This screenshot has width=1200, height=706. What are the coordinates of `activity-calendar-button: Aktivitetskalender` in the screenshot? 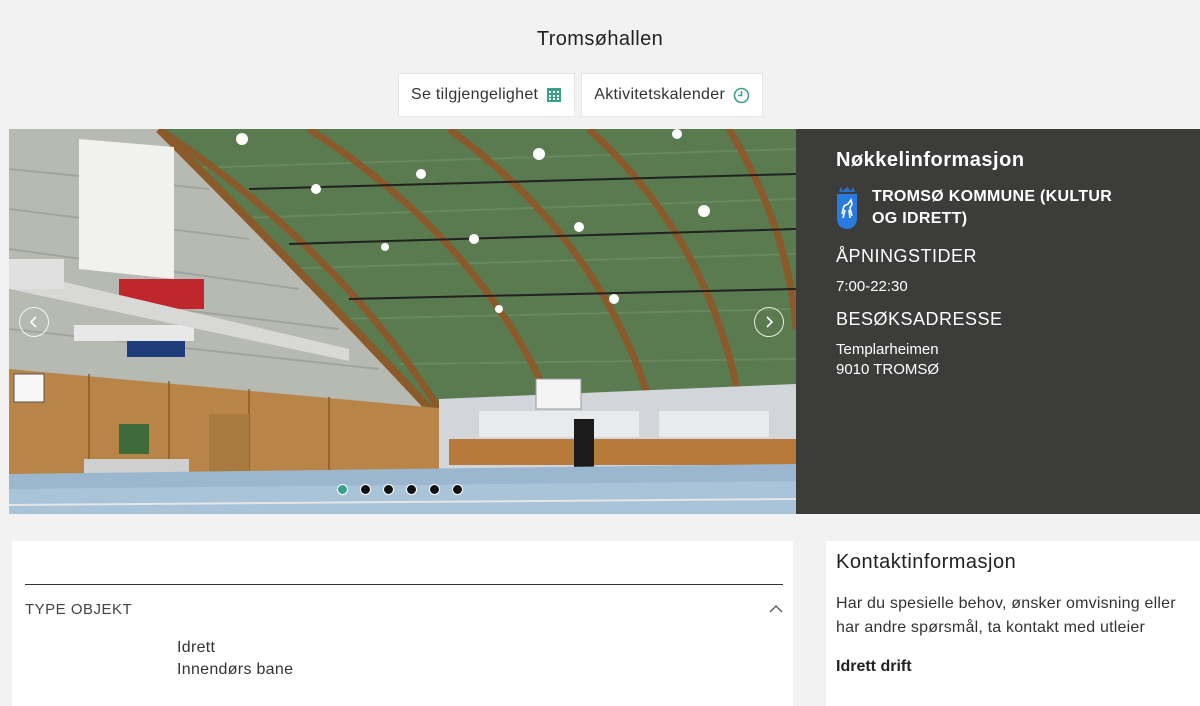 It's located at (672, 95).